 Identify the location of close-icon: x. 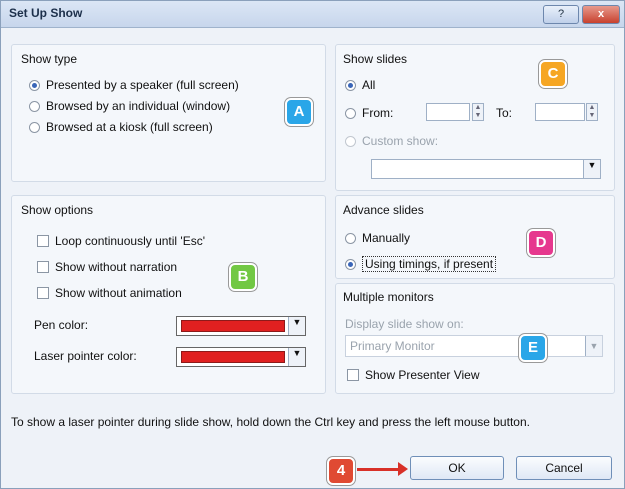
(601, 14).